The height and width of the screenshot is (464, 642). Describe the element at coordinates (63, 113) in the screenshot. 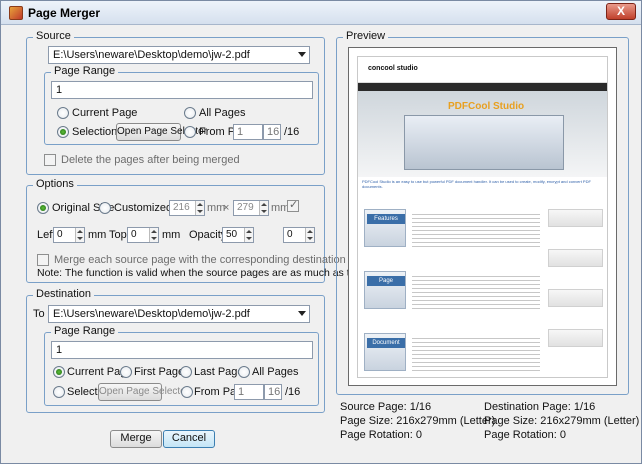

I see `source-current-page-radio` at that location.